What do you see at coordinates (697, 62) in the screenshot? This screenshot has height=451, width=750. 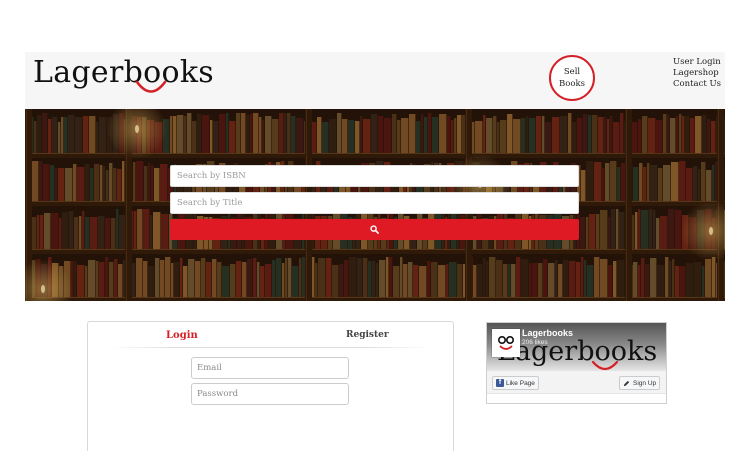 I see `user-login-link: User Login` at bounding box center [697, 62].